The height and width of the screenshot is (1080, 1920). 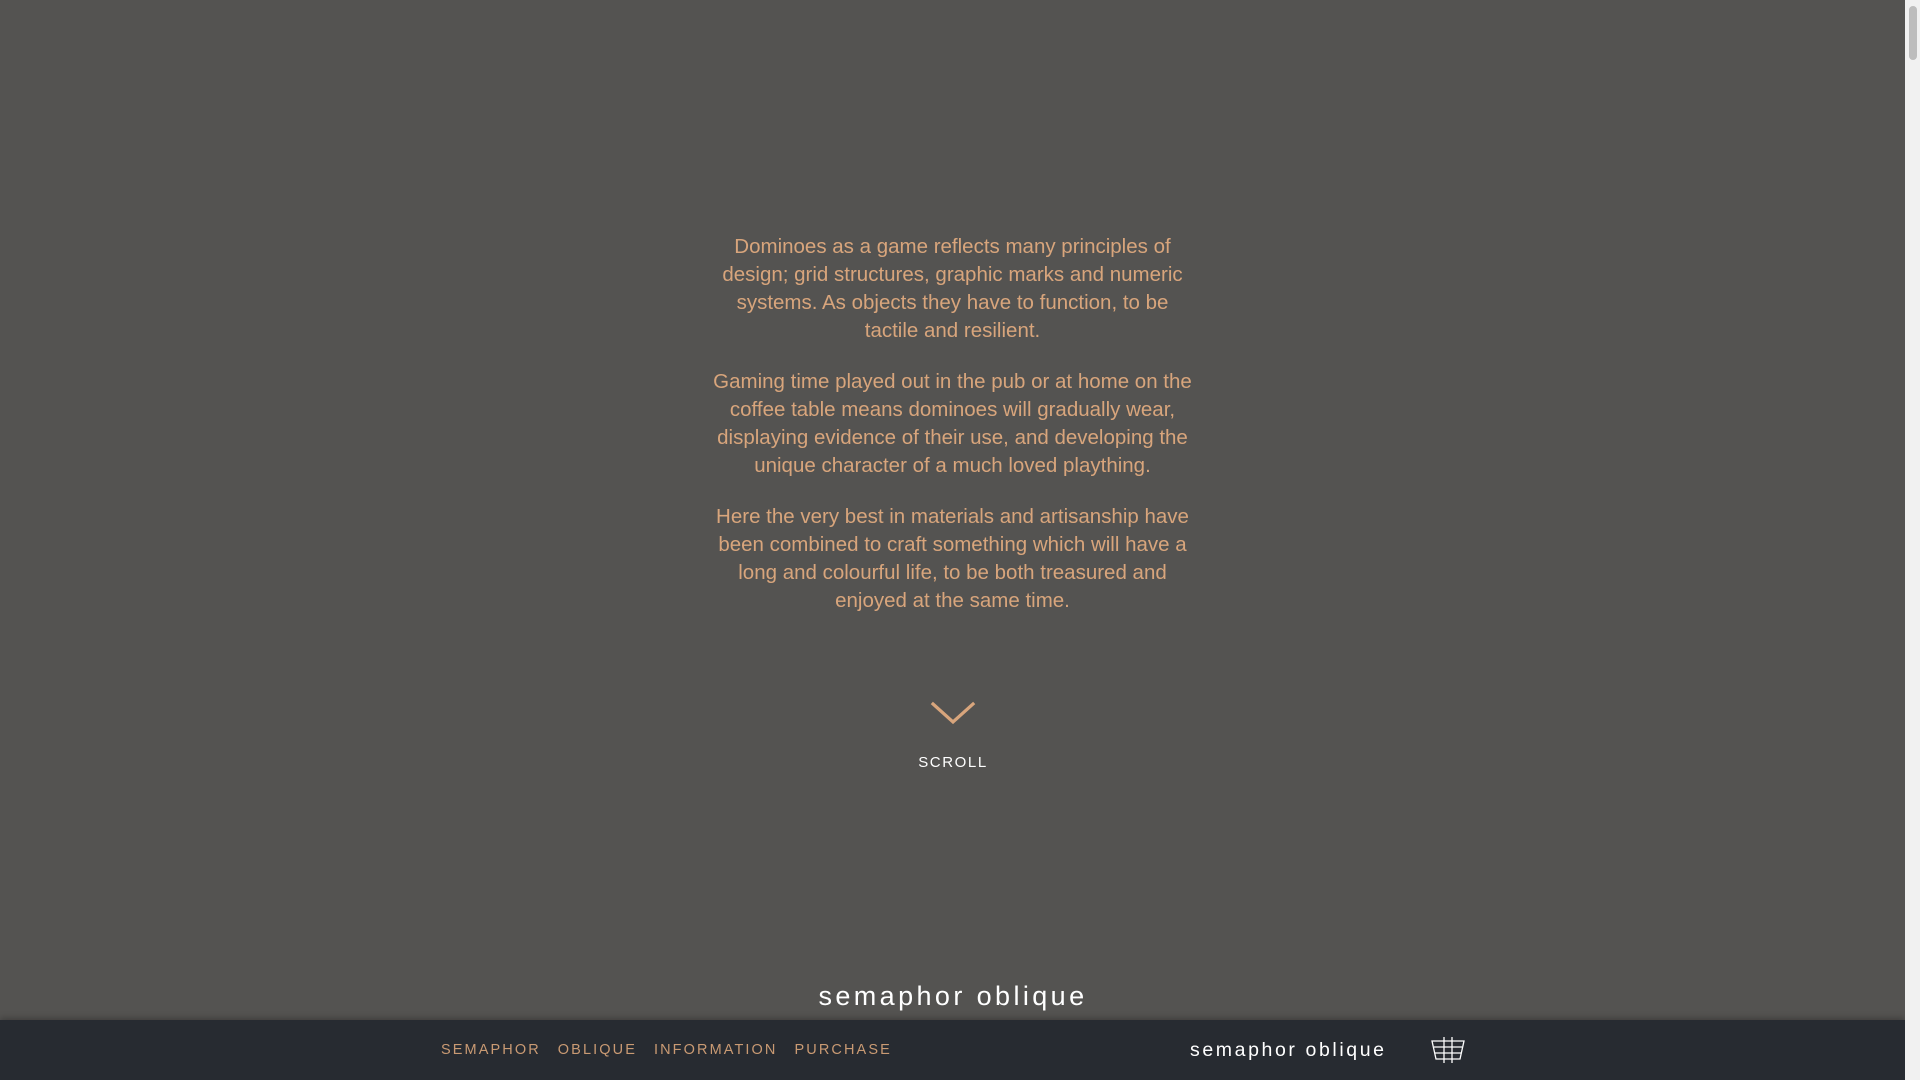 What do you see at coordinates (491, 1050) in the screenshot?
I see `nav-link-semaphor: SEMAPHOR` at bounding box center [491, 1050].